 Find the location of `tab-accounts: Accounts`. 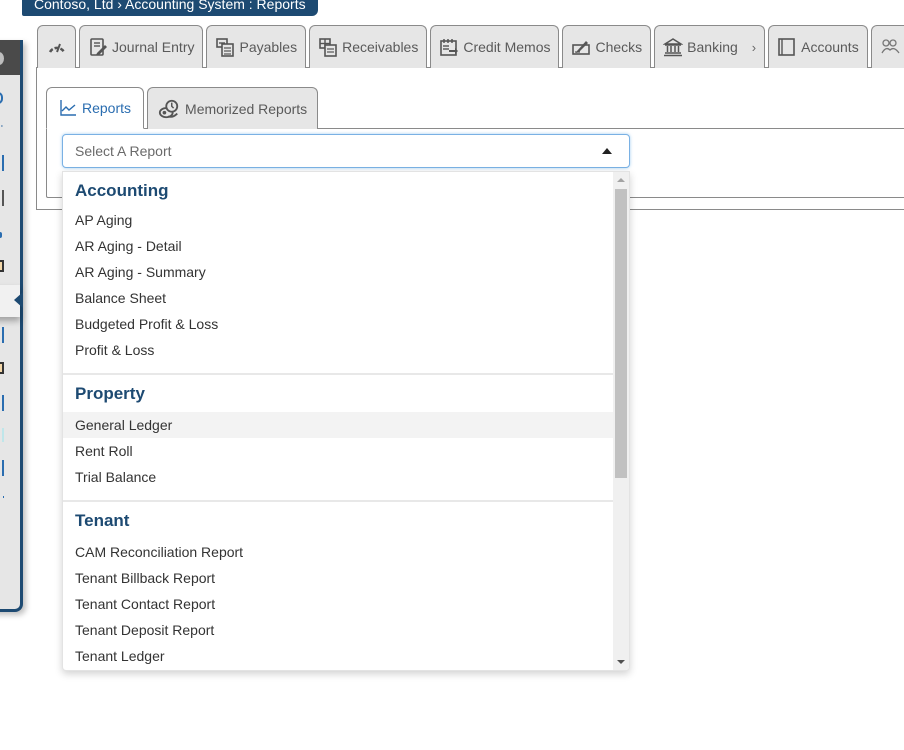

tab-accounts: Accounts is located at coordinates (818, 46).